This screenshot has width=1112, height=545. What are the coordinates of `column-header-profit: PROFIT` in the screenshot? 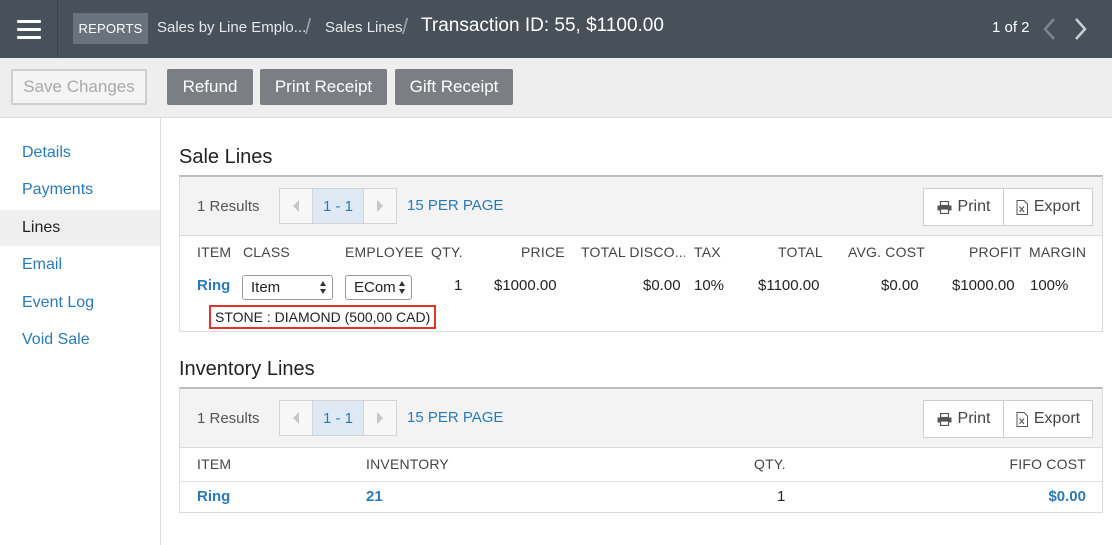 It's located at (995, 252).